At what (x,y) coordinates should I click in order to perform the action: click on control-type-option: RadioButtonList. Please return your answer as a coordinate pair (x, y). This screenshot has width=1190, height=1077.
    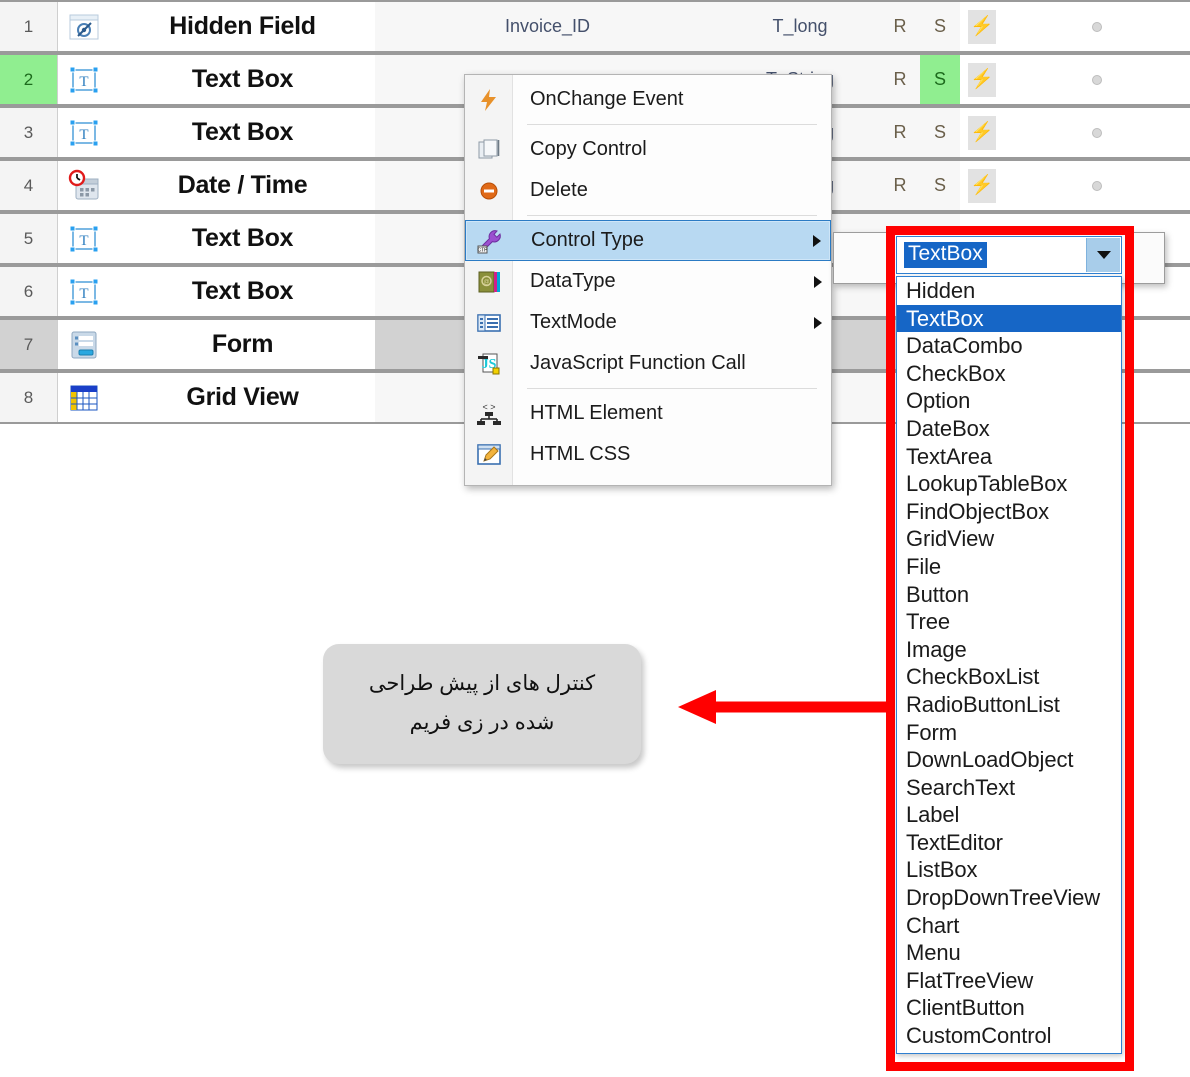
    Looking at the image, I should click on (1009, 705).